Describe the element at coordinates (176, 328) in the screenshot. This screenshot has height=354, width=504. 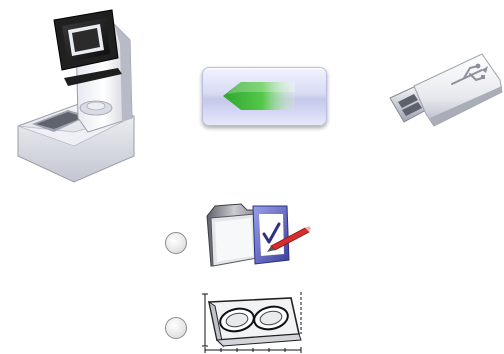
I see `option-shapes-radio` at that location.